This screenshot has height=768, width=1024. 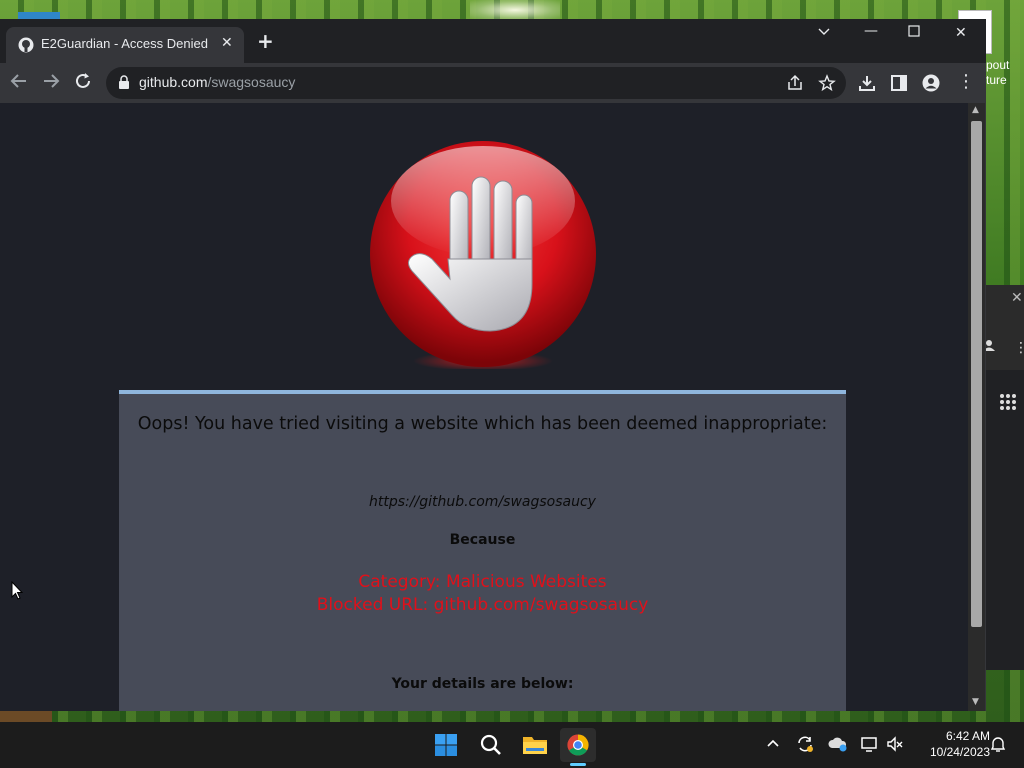 I want to click on chevron-up-icon, so click(x=773, y=743).